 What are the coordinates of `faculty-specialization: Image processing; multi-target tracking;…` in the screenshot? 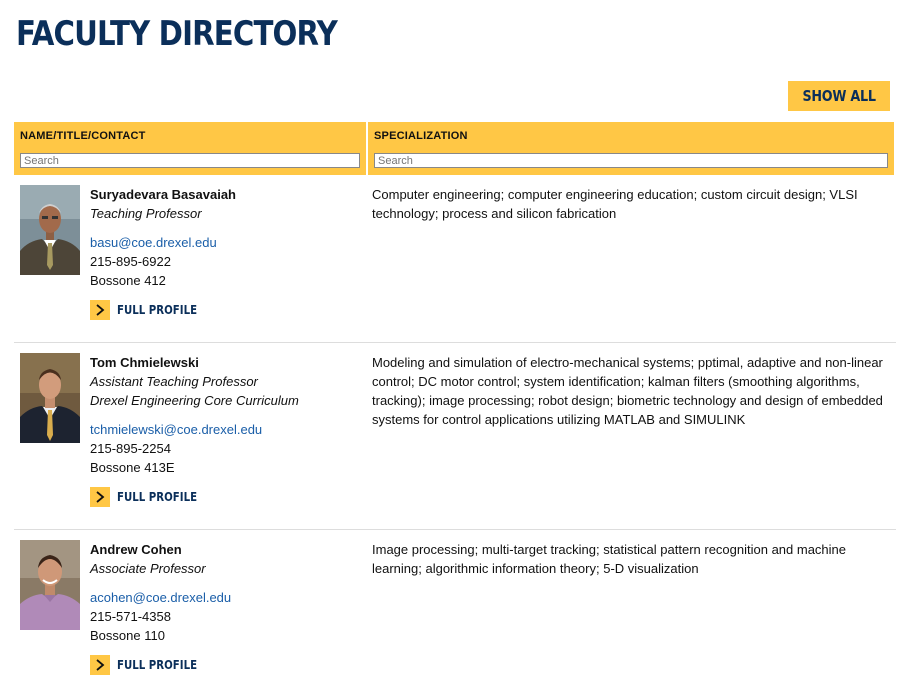 It's located at (609, 559).